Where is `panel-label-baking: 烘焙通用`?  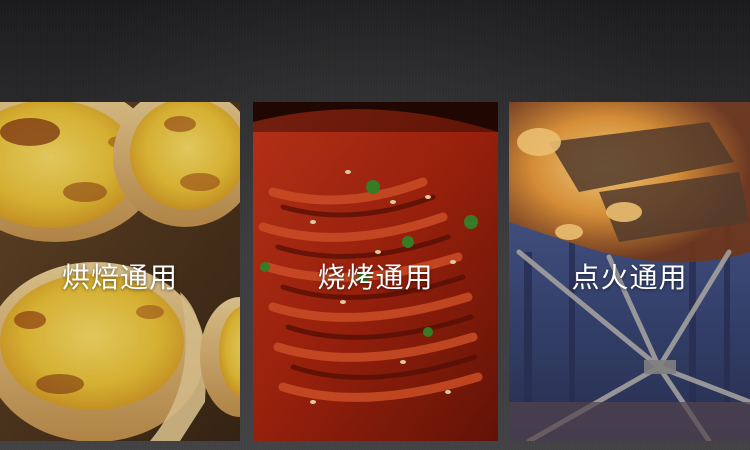
panel-label-baking: 烘焙通用 is located at coordinates (119, 277).